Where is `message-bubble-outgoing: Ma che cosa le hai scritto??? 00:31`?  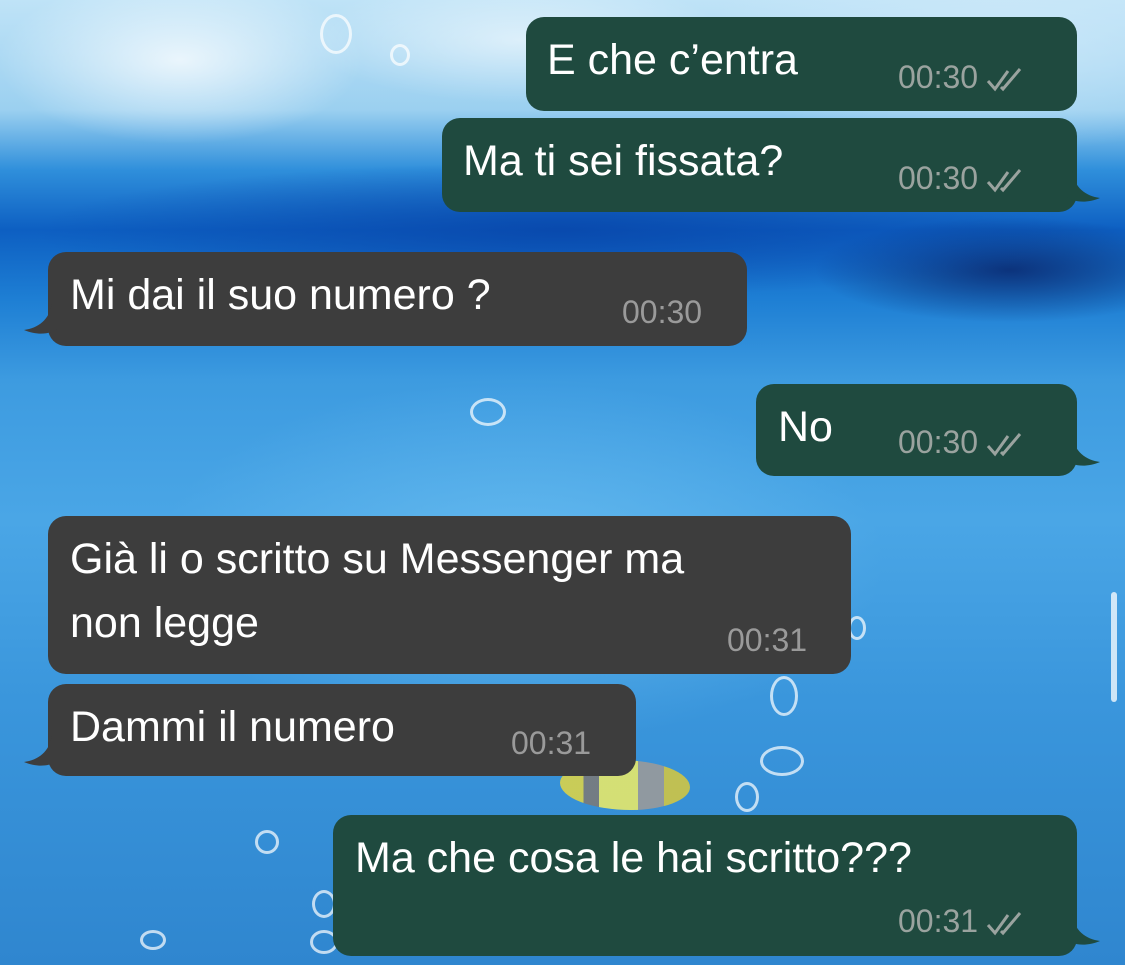 message-bubble-outgoing: Ma che cosa le hai scritto??? 00:31 is located at coordinates (705, 885).